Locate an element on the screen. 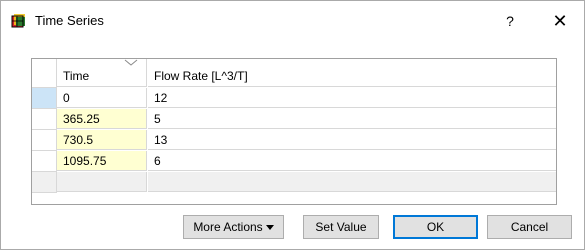  close-button: ✕ is located at coordinates (560, 21).